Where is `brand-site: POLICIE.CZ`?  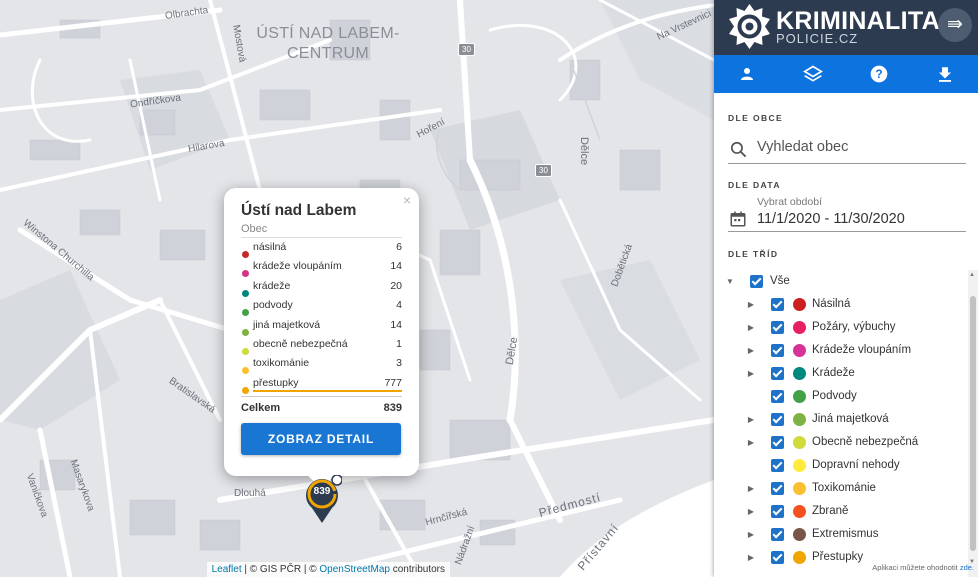 brand-site: POLICIE.CZ is located at coordinates (817, 38).